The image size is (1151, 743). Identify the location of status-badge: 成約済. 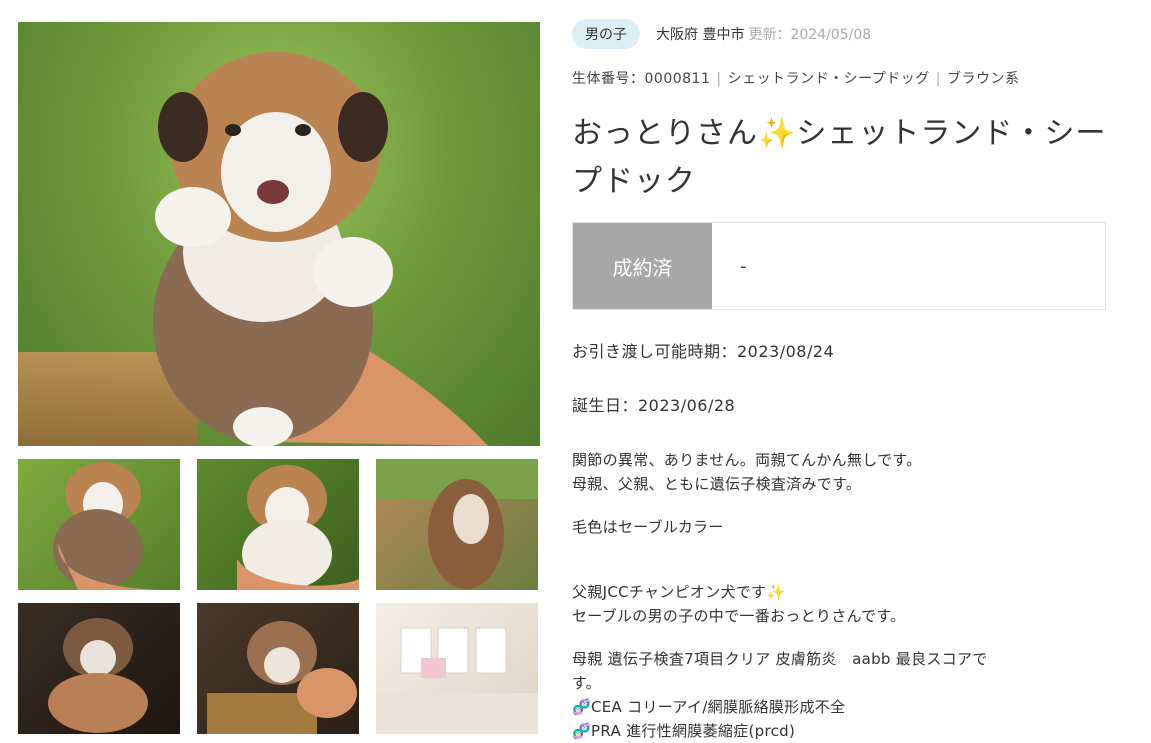
(642, 266).